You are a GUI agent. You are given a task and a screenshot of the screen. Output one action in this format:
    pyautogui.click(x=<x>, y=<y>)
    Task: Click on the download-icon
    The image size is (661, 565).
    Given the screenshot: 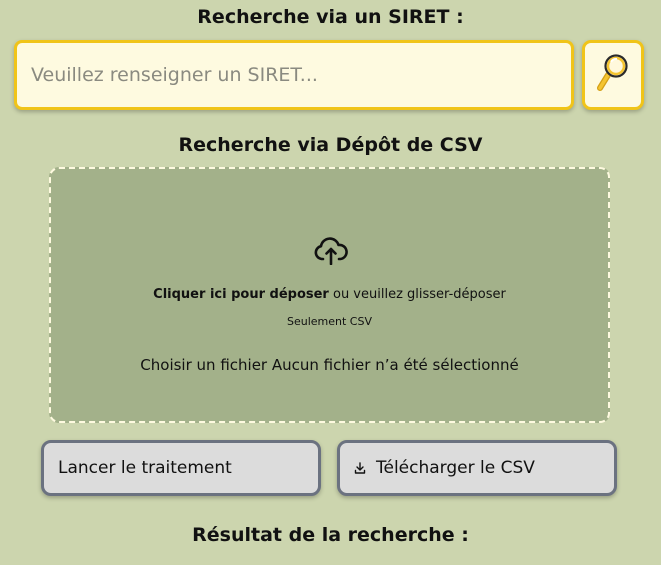 What is the action you would take?
    pyautogui.click(x=360, y=468)
    